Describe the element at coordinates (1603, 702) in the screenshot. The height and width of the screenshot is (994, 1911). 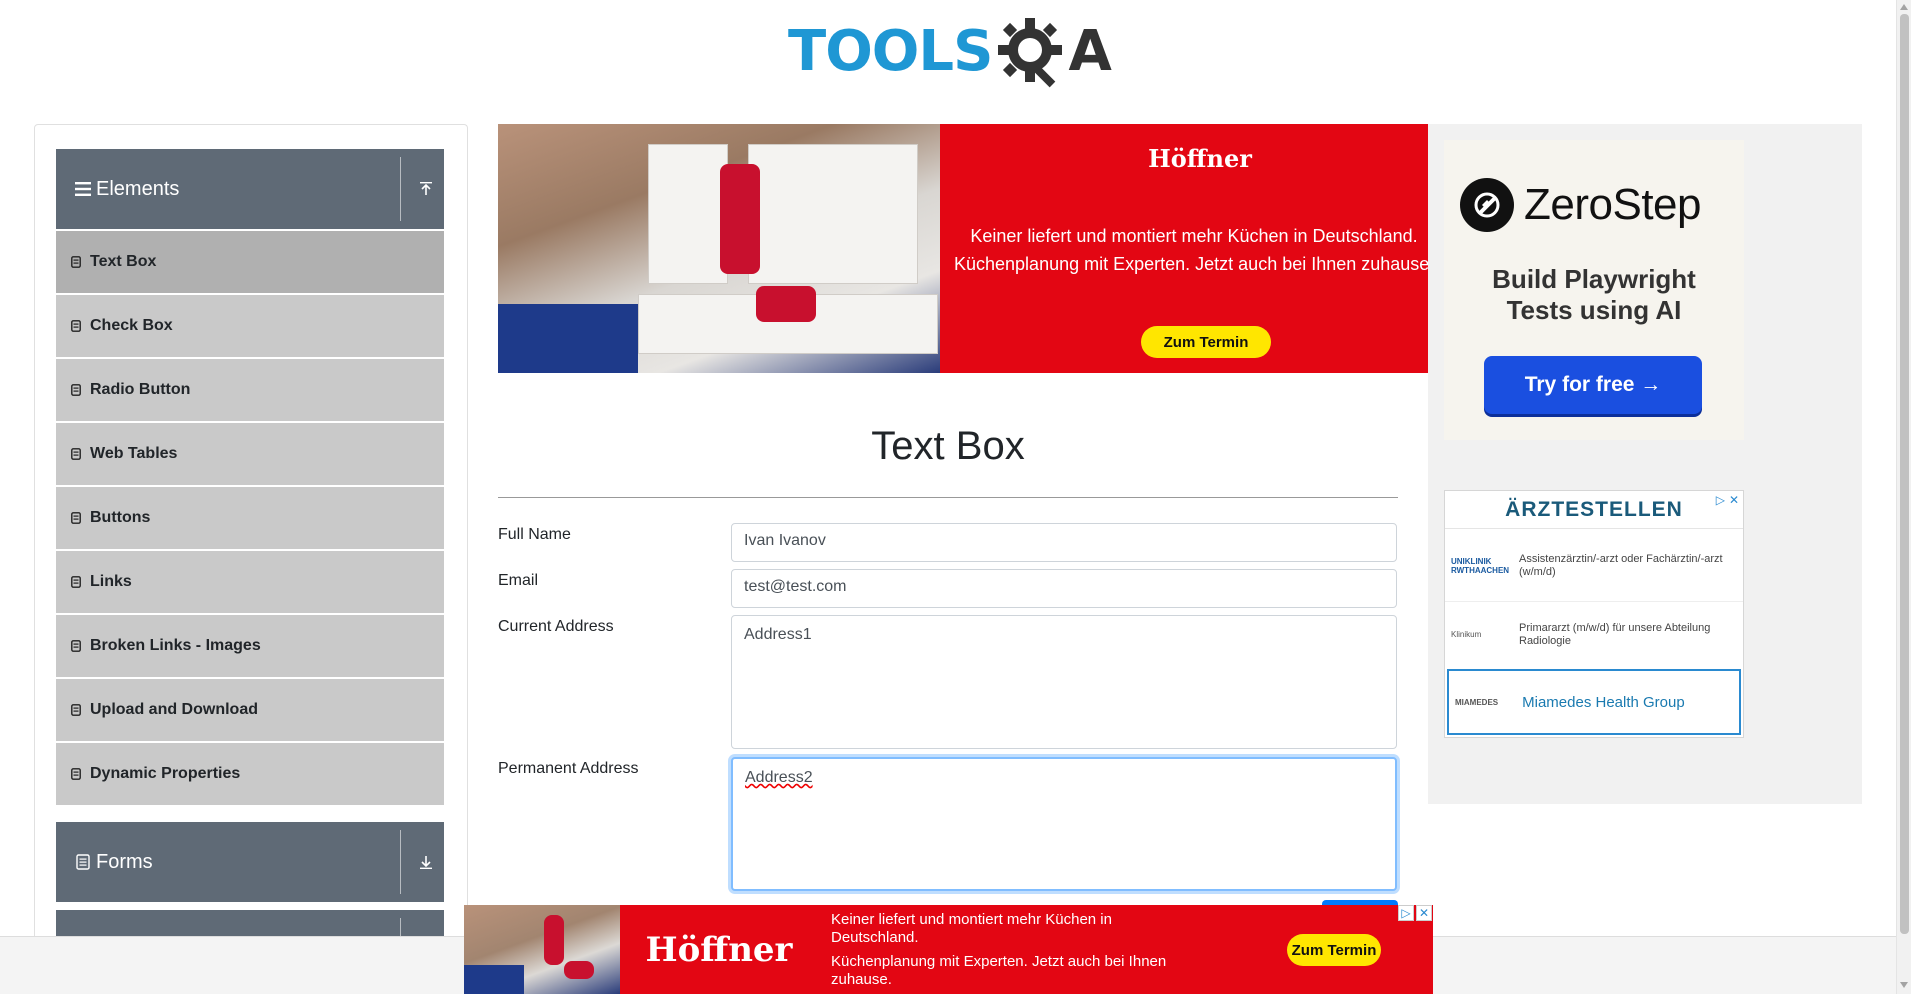
I see `job-title: Miamedes Health Group` at that location.